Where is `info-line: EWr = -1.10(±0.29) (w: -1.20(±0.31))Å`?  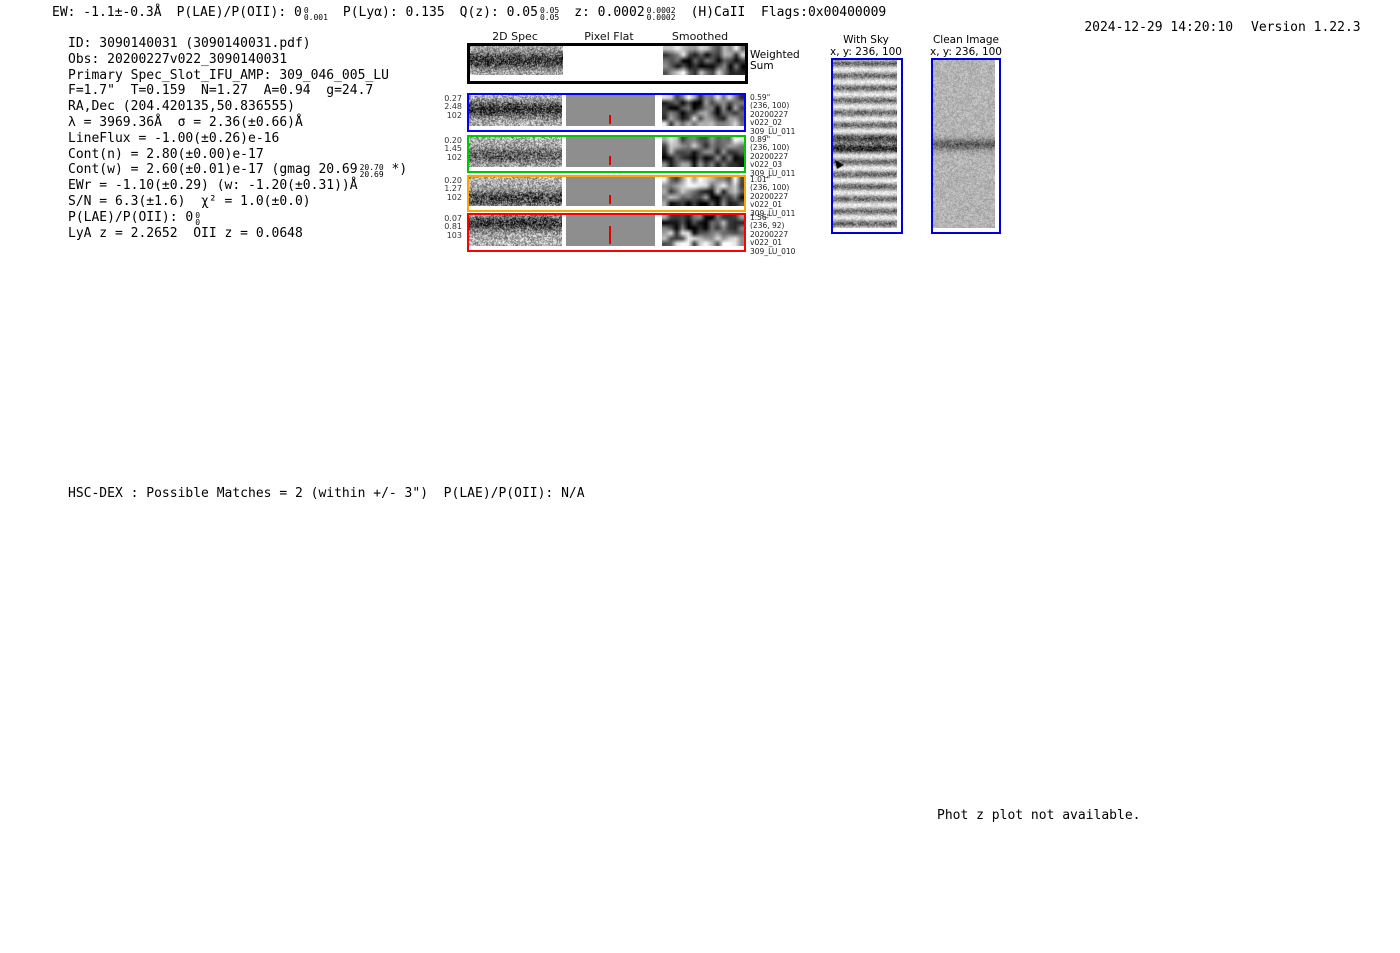 info-line: EWr = -1.10(±0.29) (w: -1.20(±0.31))Å is located at coordinates (237, 186).